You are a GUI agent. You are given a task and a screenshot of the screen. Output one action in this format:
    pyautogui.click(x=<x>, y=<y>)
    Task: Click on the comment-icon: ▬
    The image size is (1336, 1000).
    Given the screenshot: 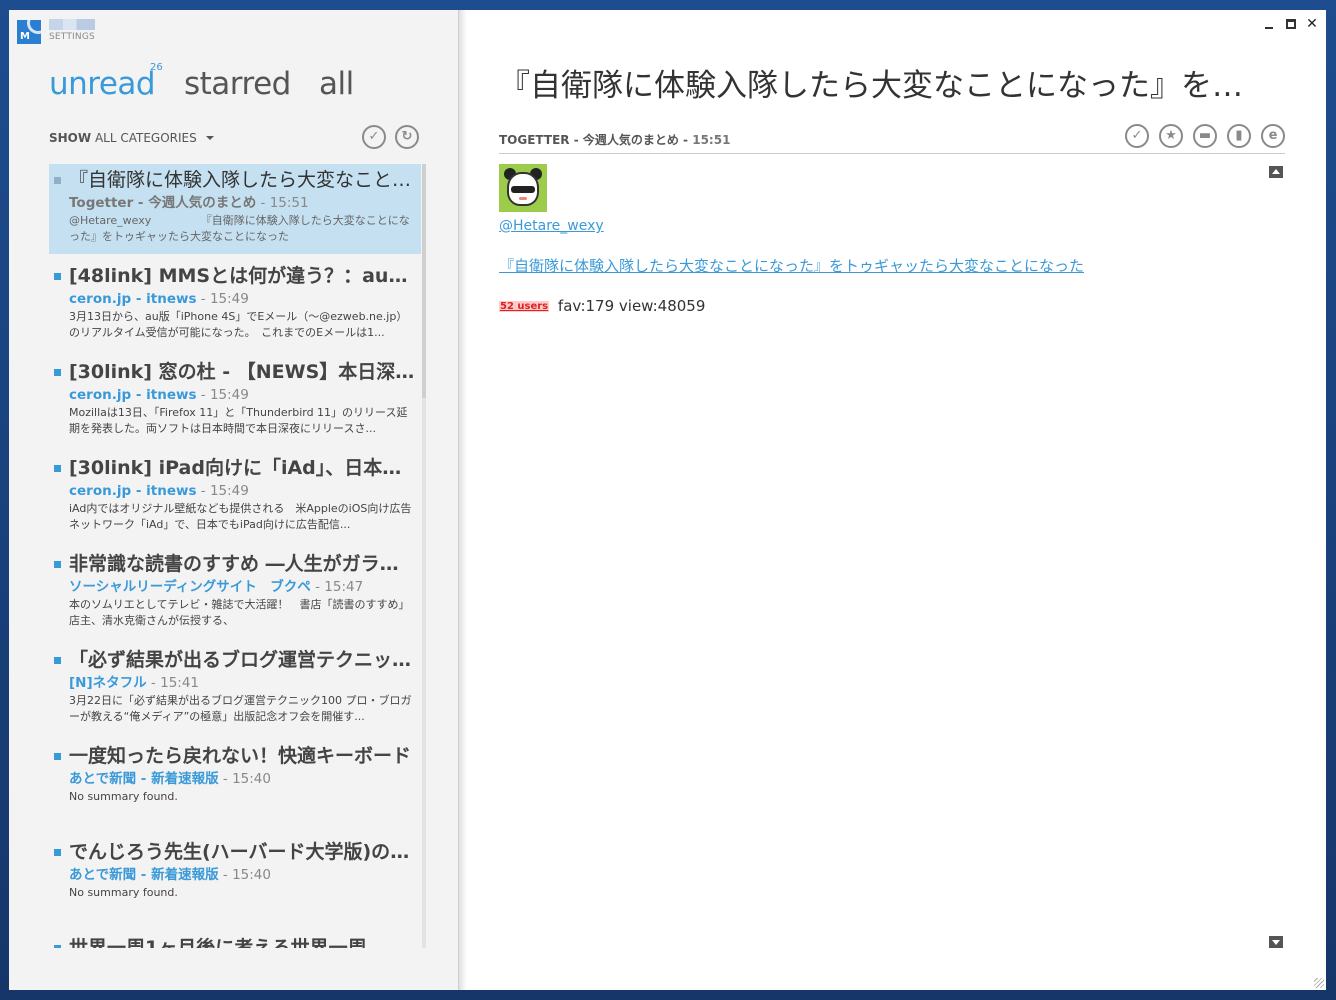 What is the action you would take?
    pyautogui.click(x=1205, y=136)
    